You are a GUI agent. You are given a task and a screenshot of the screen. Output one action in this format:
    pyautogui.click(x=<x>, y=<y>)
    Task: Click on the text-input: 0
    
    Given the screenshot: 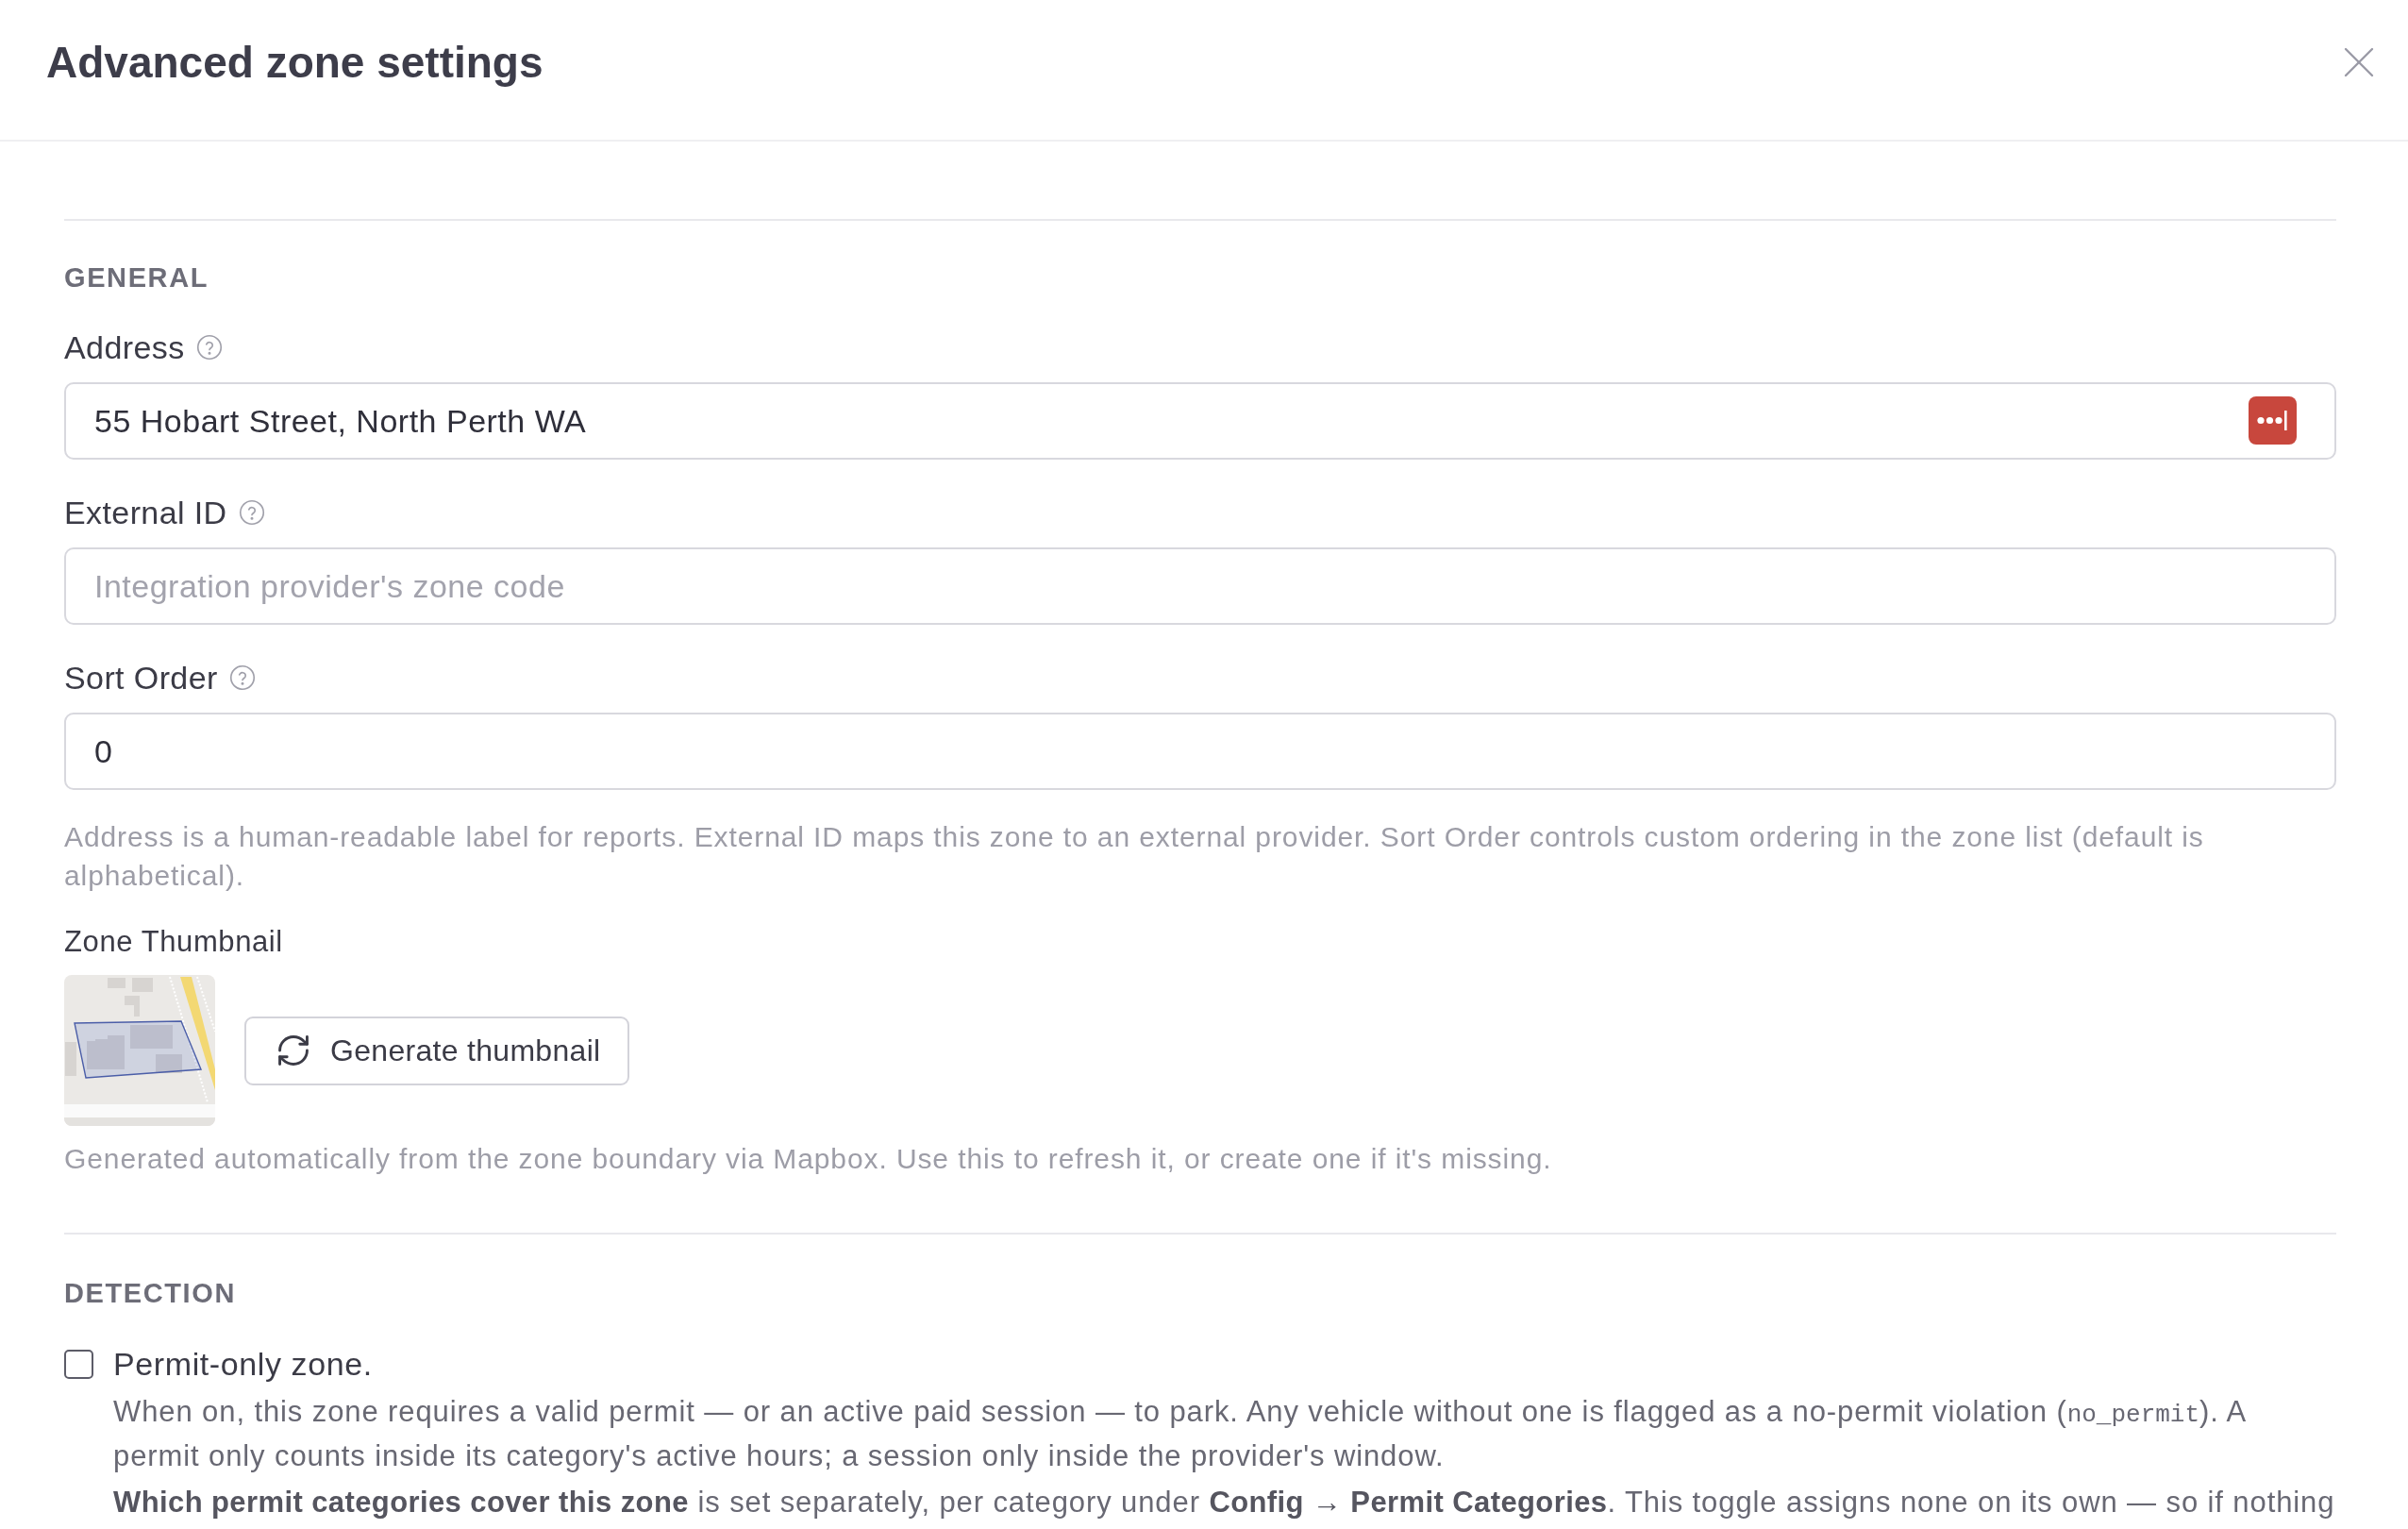 What is the action you would take?
    pyautogui.click(x=1200, y=751)
    